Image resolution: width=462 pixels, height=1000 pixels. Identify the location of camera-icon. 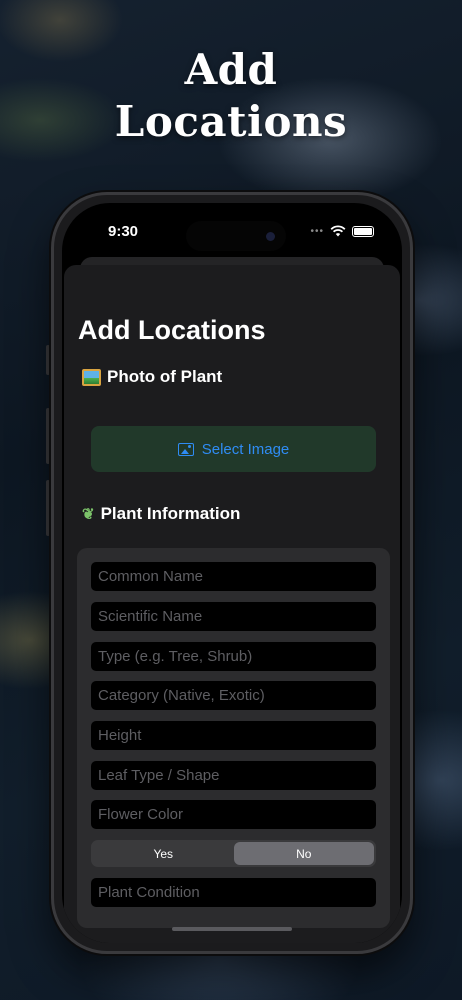
(270, 236).